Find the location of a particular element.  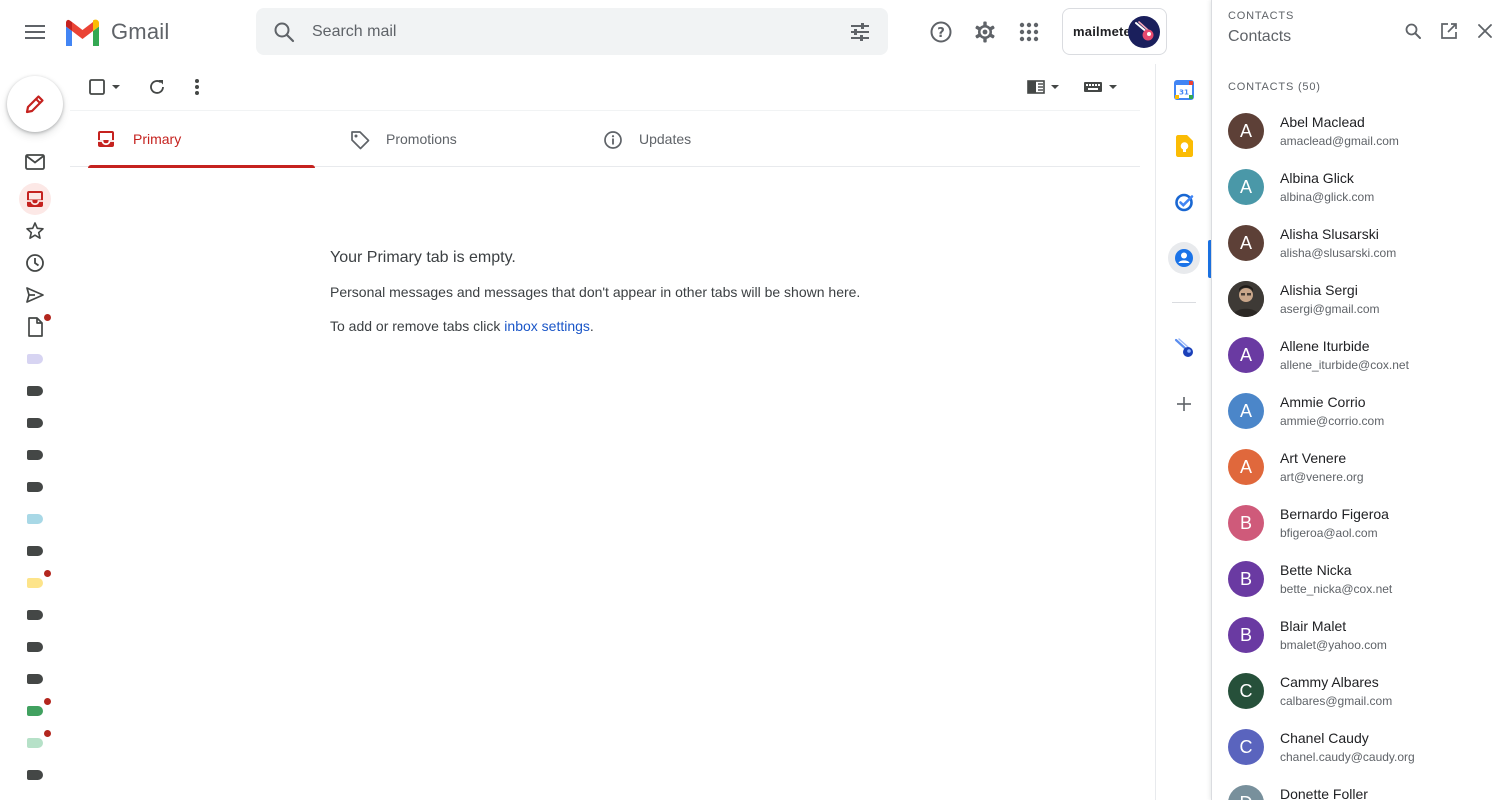

nav-sent is located at coordinates (35, 295).